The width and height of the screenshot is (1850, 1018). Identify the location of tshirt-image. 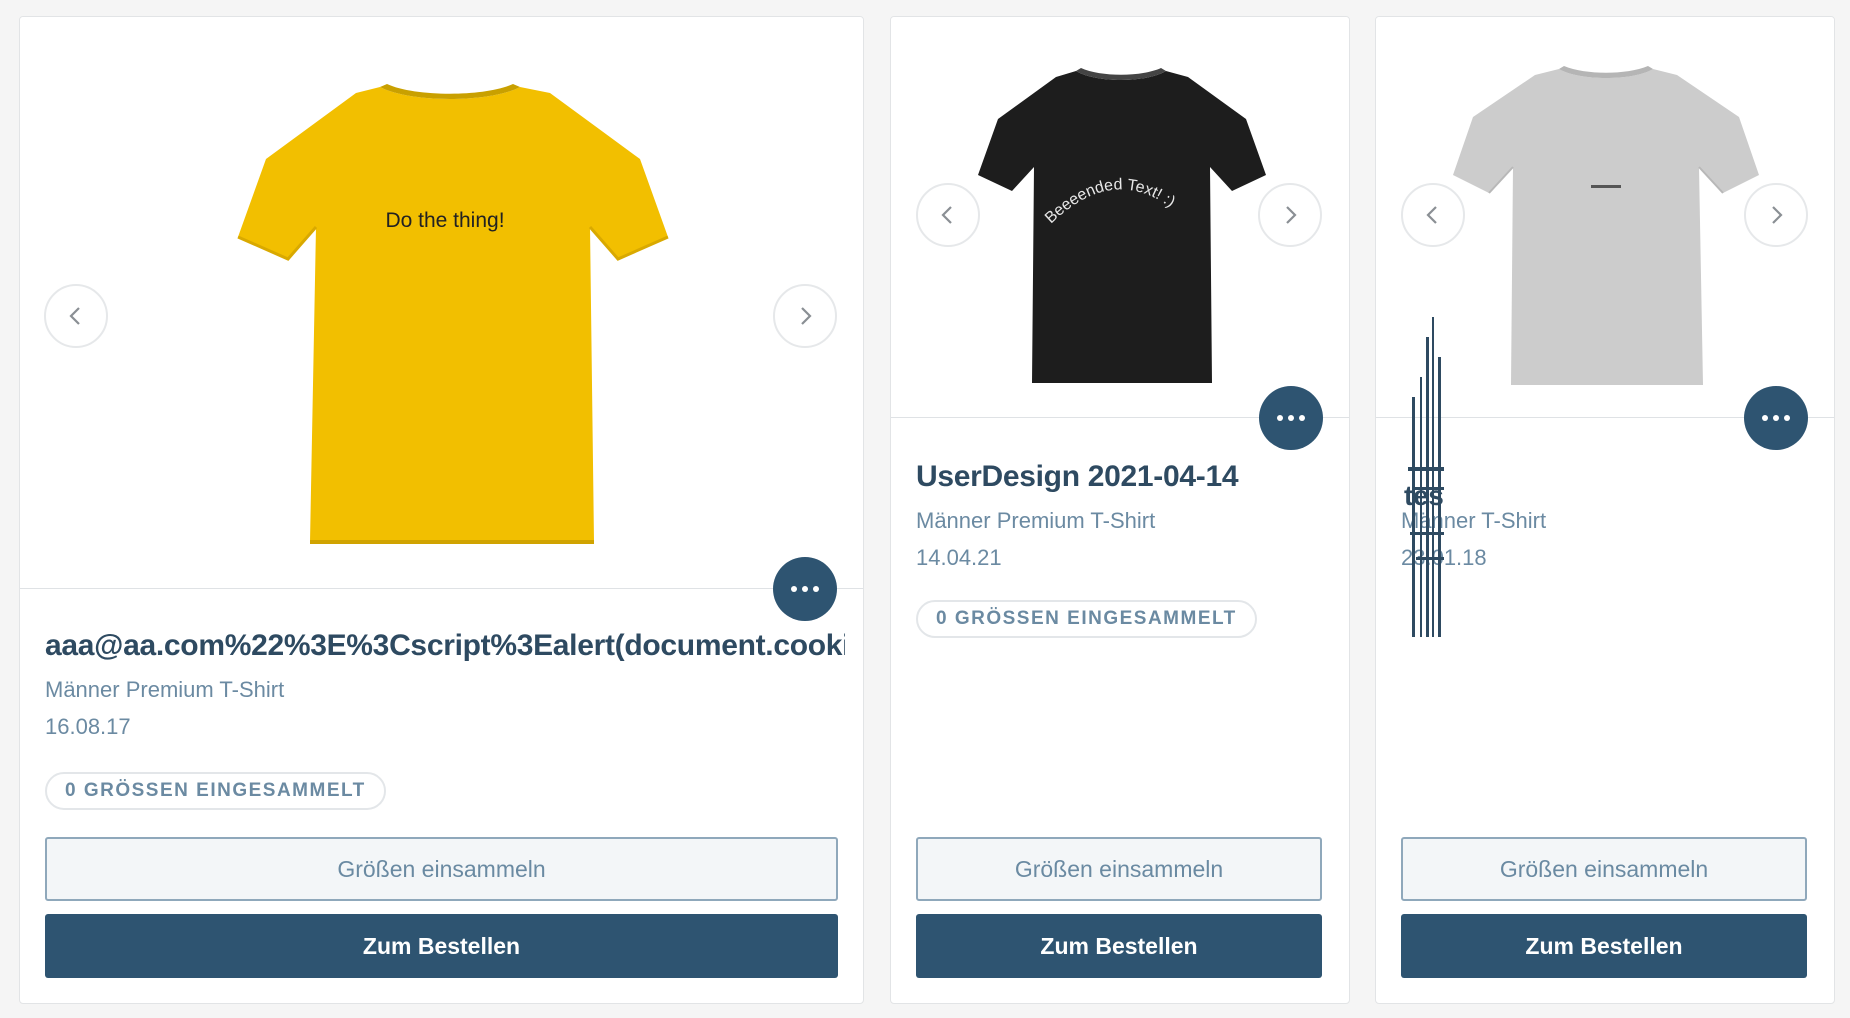
(1606, 225).